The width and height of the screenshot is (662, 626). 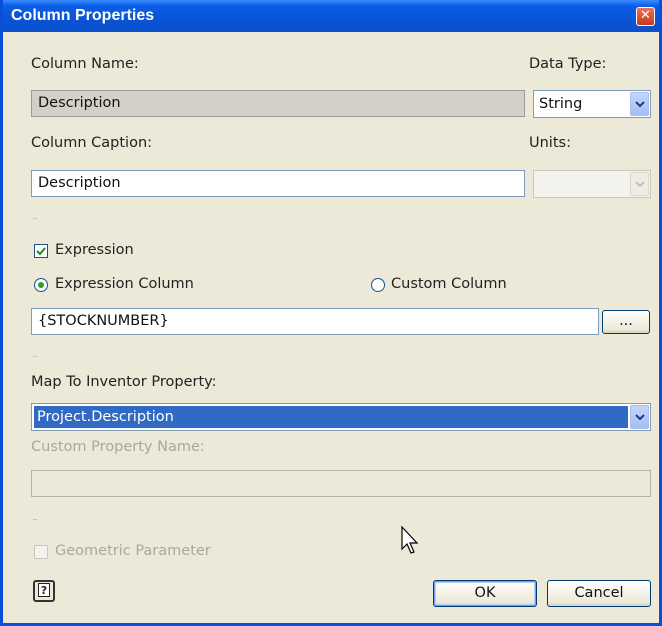 What do you see at coordinates (550, 143) in the screenshot?
I see `units-label: Units:` at bounding box center [550, 143].